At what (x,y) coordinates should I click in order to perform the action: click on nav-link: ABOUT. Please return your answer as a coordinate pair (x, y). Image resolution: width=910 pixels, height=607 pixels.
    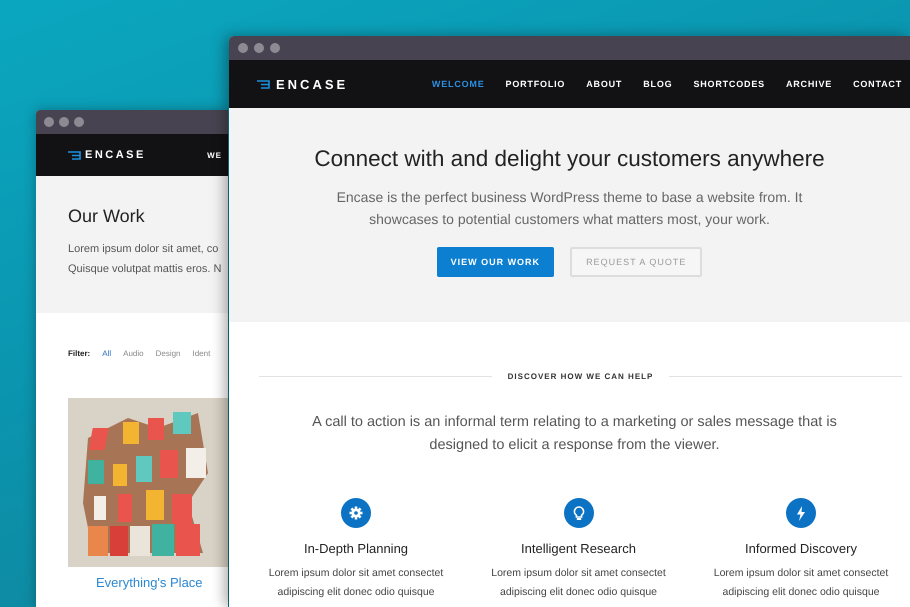
    Looking at the image, I should click on (604, 84).